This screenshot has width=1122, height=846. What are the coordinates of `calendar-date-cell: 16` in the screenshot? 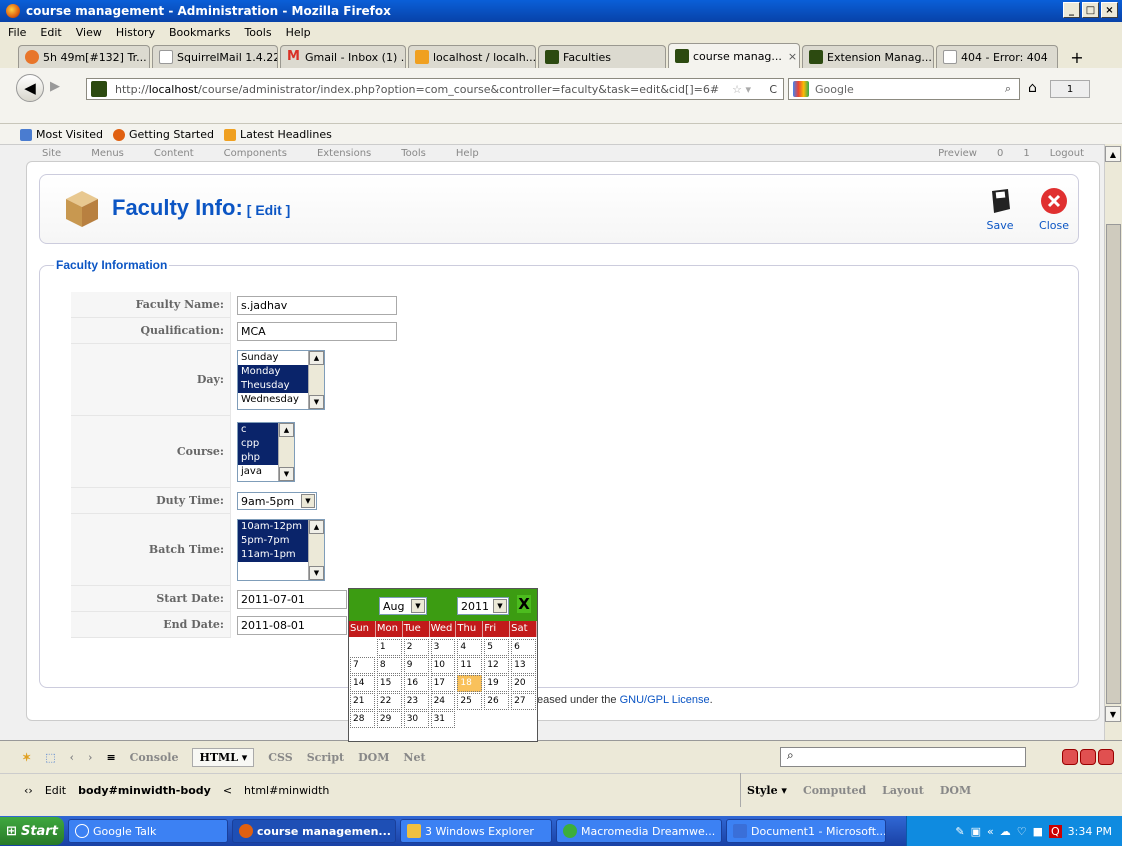 It's located at (416, 683).